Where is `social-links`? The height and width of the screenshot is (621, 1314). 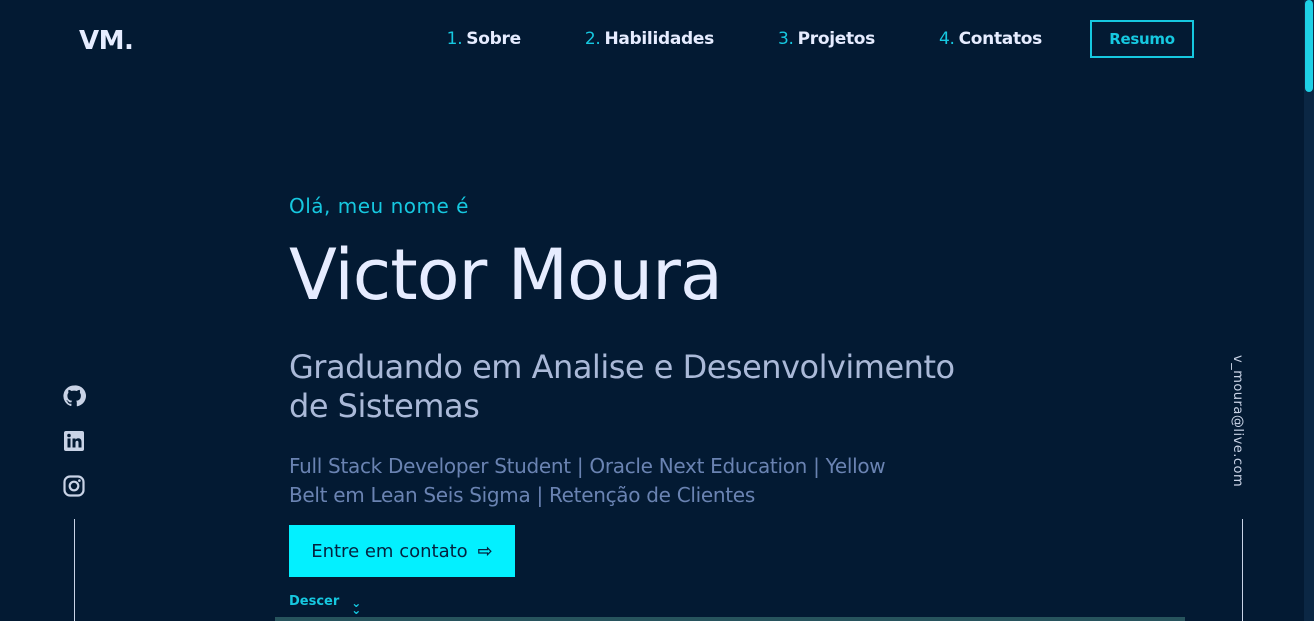
social-links is located at coordinates (74, 451).